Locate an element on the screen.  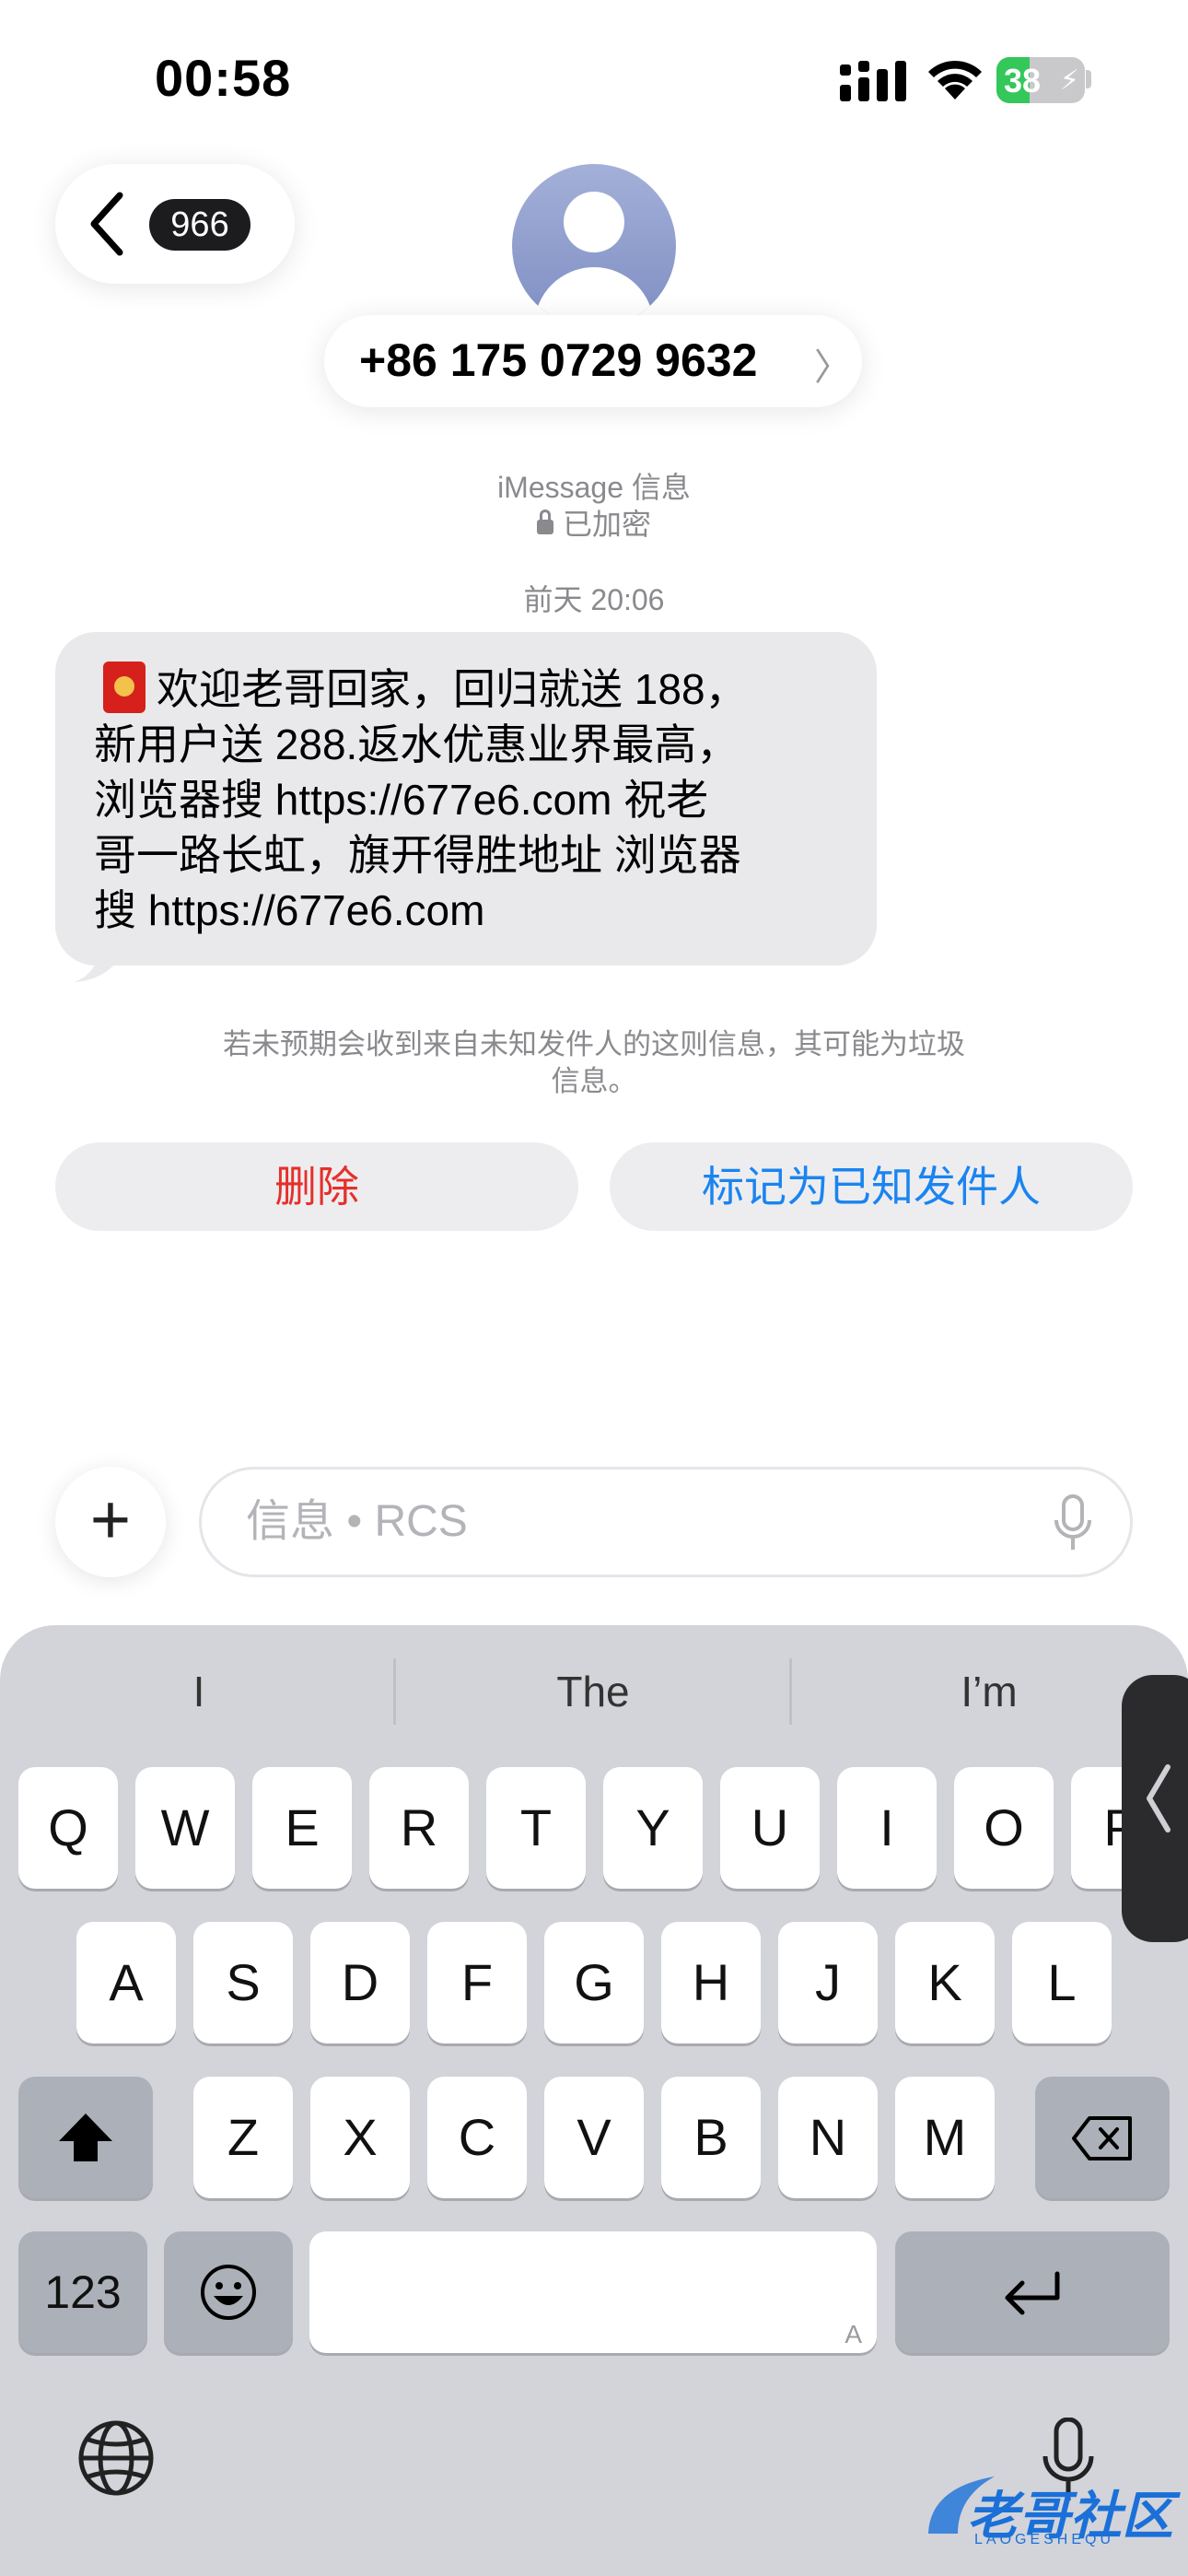
emoji-key is located at coordinates (228, 2292).